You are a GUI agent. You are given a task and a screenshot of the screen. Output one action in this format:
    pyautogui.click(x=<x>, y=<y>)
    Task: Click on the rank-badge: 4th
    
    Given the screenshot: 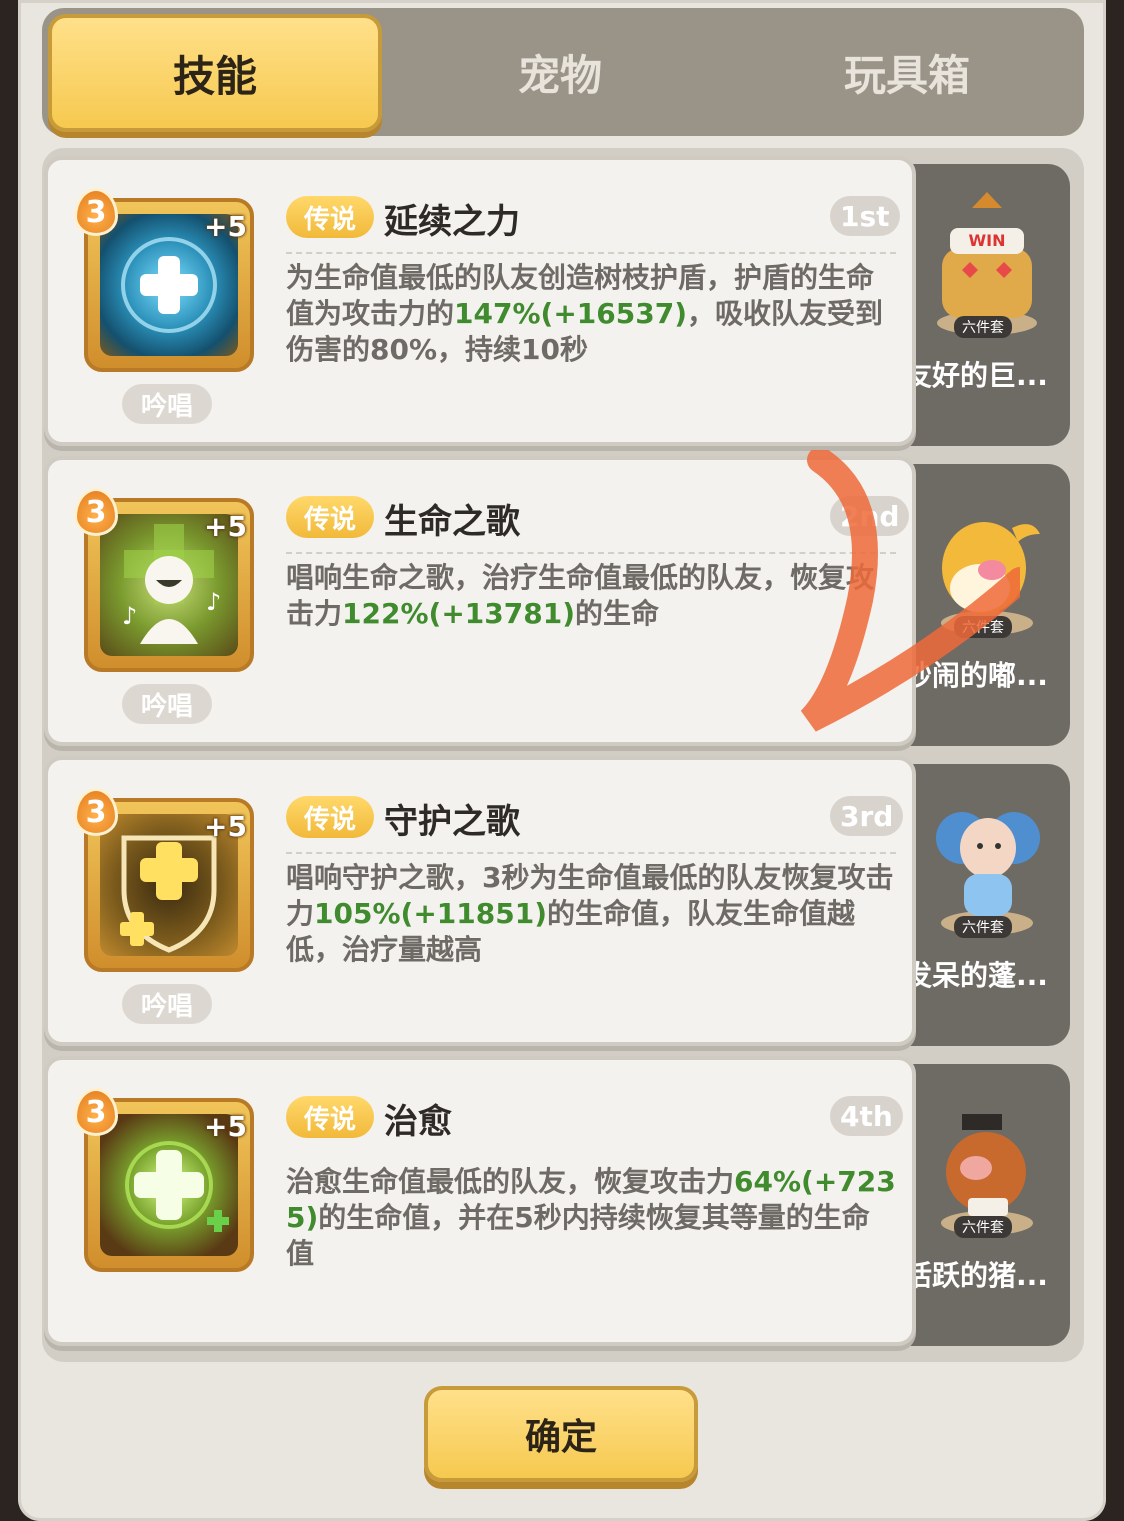 What is the action you would take?
    pyautogui.click(x=866, y=1116)
    